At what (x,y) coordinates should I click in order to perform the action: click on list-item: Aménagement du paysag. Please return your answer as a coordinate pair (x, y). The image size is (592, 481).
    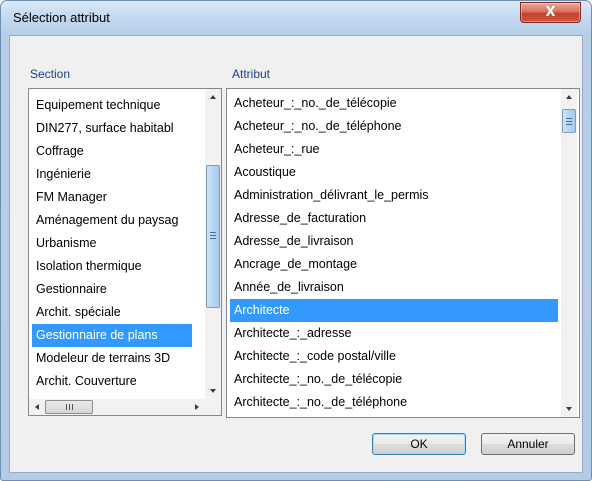
    Looking at the image, I should click on (112, 220).